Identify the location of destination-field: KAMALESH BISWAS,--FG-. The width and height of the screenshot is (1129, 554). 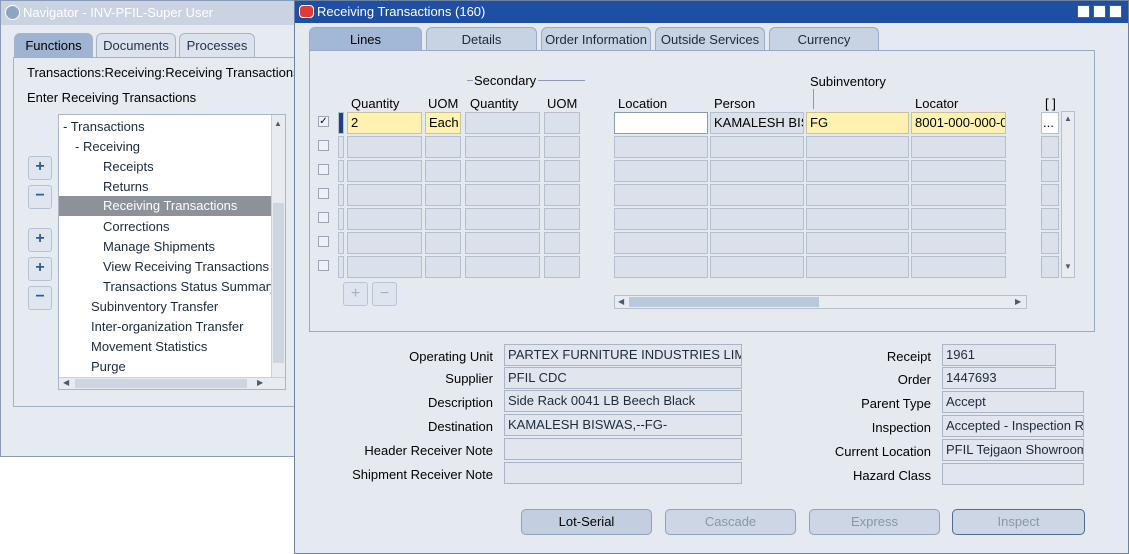
(623, 425).